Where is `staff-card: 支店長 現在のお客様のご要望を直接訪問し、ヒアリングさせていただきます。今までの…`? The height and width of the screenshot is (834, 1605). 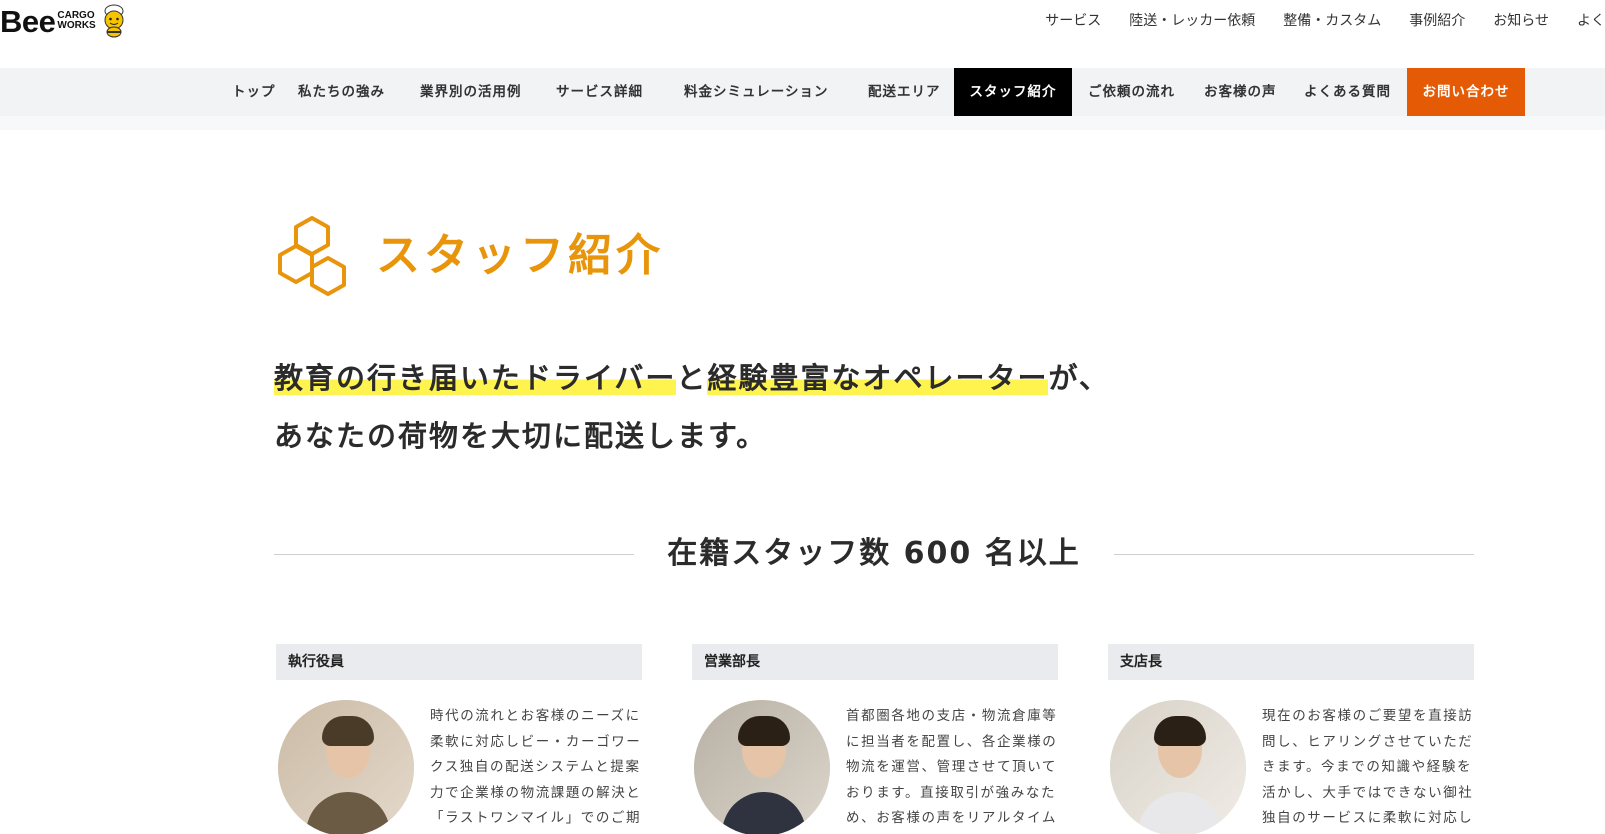
staff-card: 支店長 現在のお客様のご要望を直接訪問し、ヒアリングさせていただきます。今までの… is located at coordinates (1291, 739).